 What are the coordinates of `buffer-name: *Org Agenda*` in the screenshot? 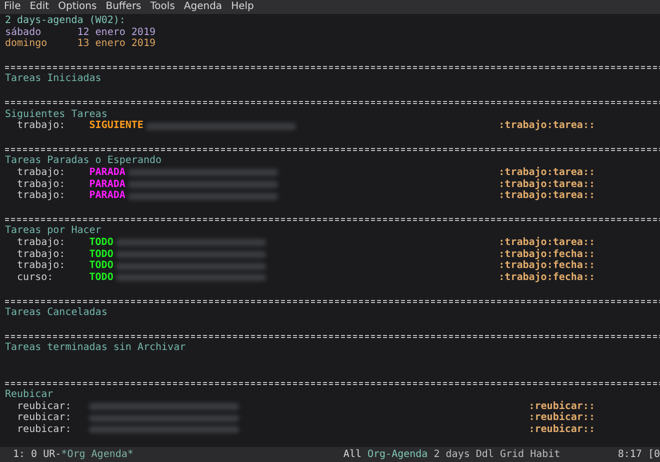 It's located at (97, 454).